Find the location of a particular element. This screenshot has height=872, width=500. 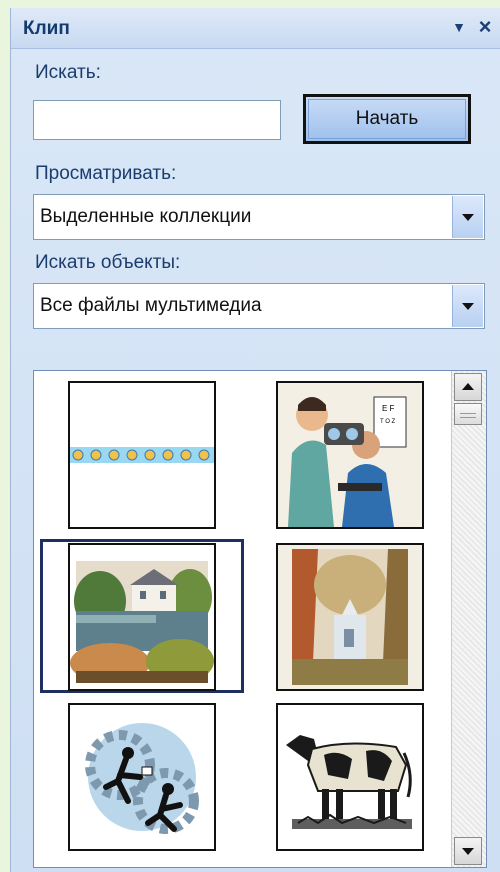

close-icon: × is located at coordinates (485, 27).